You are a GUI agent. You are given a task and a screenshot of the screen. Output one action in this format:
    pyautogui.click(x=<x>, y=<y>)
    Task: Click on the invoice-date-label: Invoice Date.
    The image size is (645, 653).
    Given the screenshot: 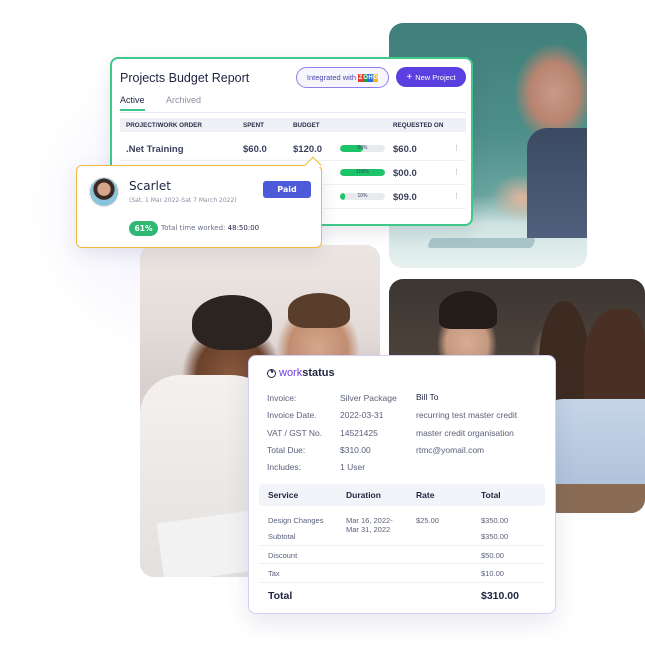 What is the action you would take?
    pyautogui.click(x=292, y=415)
    